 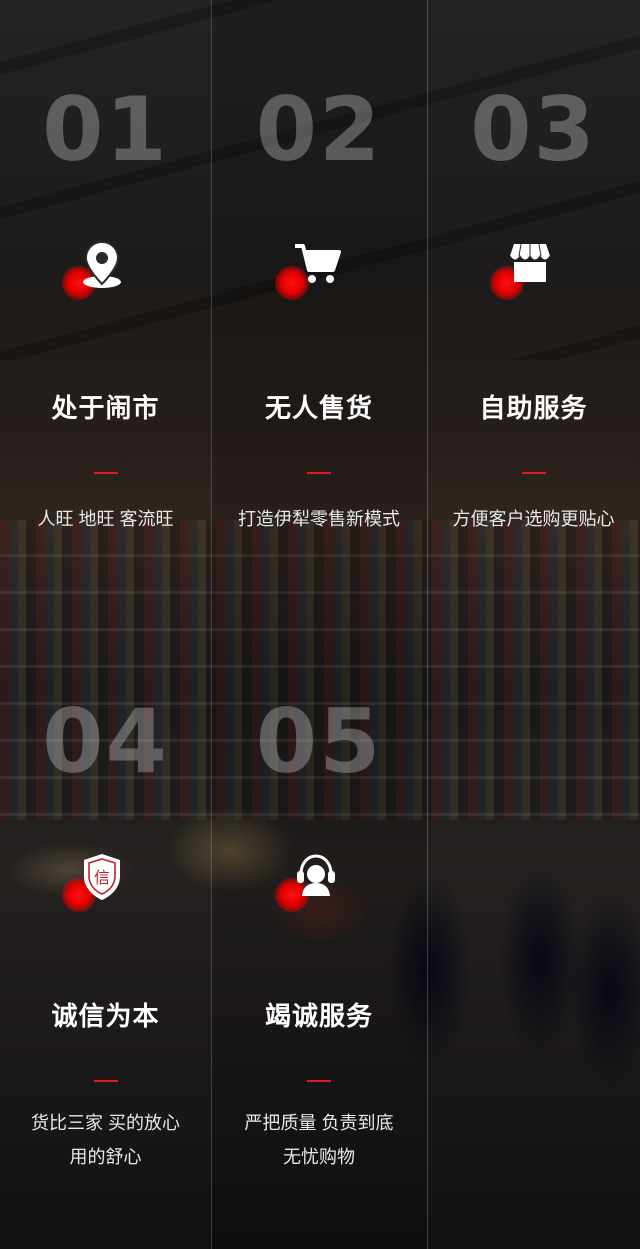 I want to click on feature-description: 打造伊犁零售新模式, so click(x=319, y=519).